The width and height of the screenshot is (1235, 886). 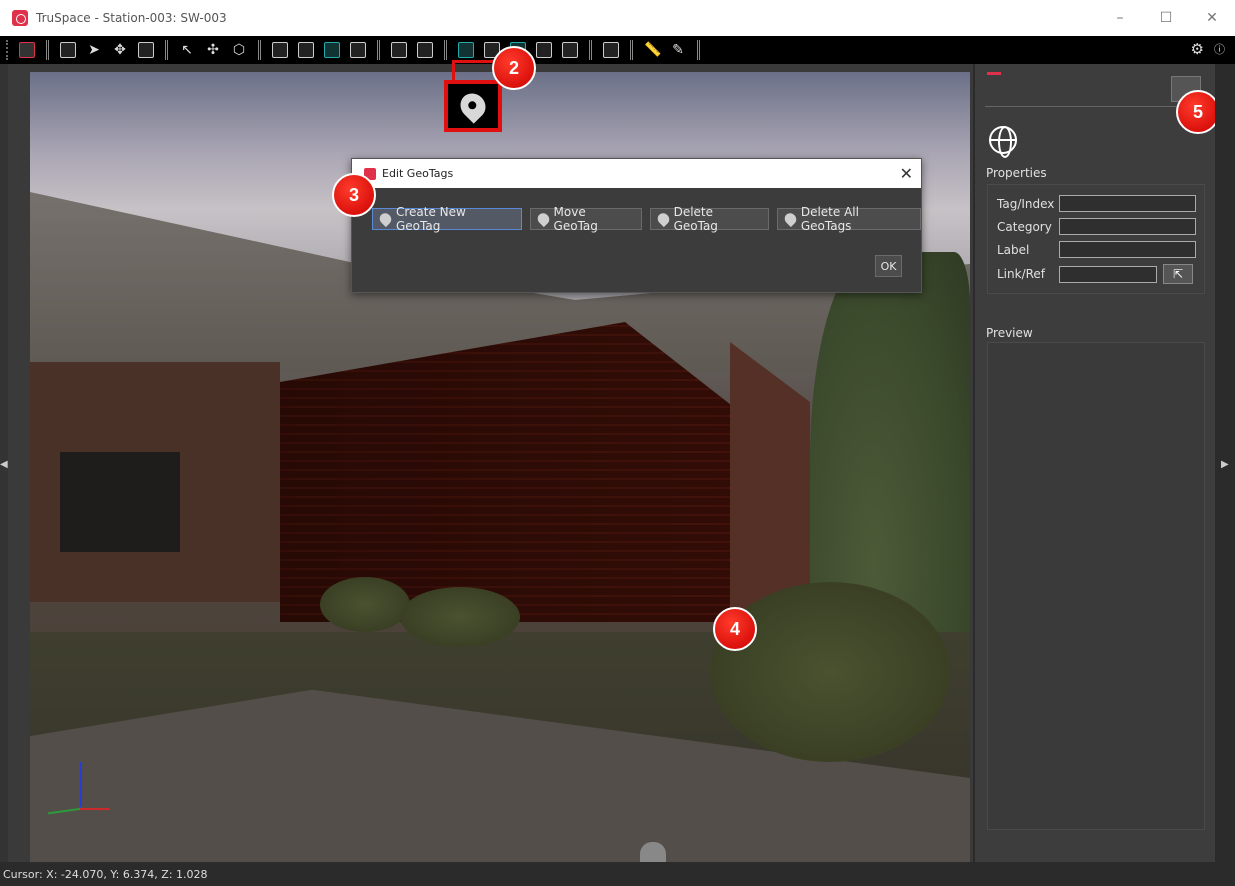 I want to click on toolbar-right: ⚙ ⓘ, so click(x=1208, y=49).